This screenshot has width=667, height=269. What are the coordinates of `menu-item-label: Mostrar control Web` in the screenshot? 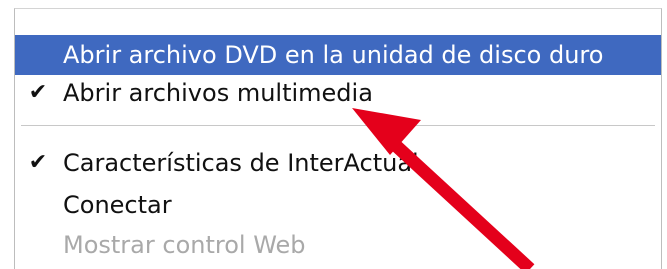 It's located at (184, 245).